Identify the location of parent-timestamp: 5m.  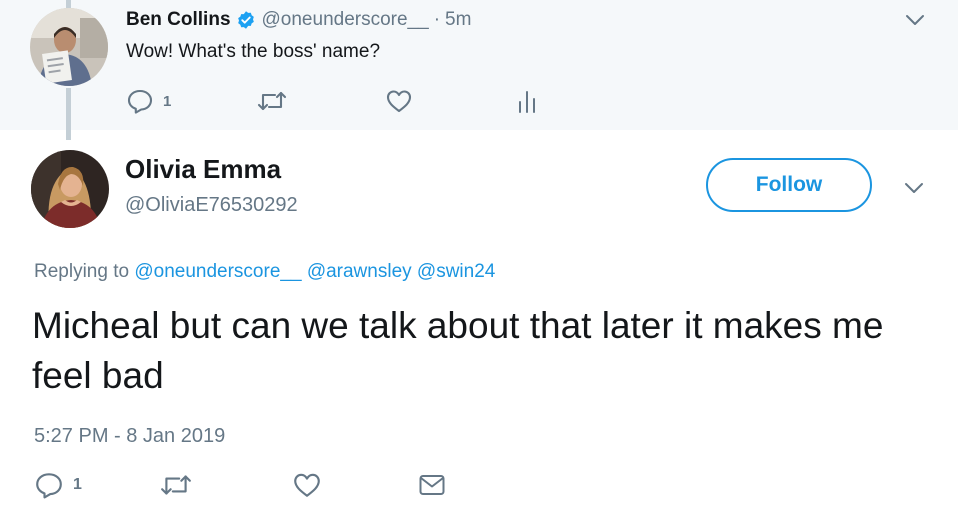
(458, 20).